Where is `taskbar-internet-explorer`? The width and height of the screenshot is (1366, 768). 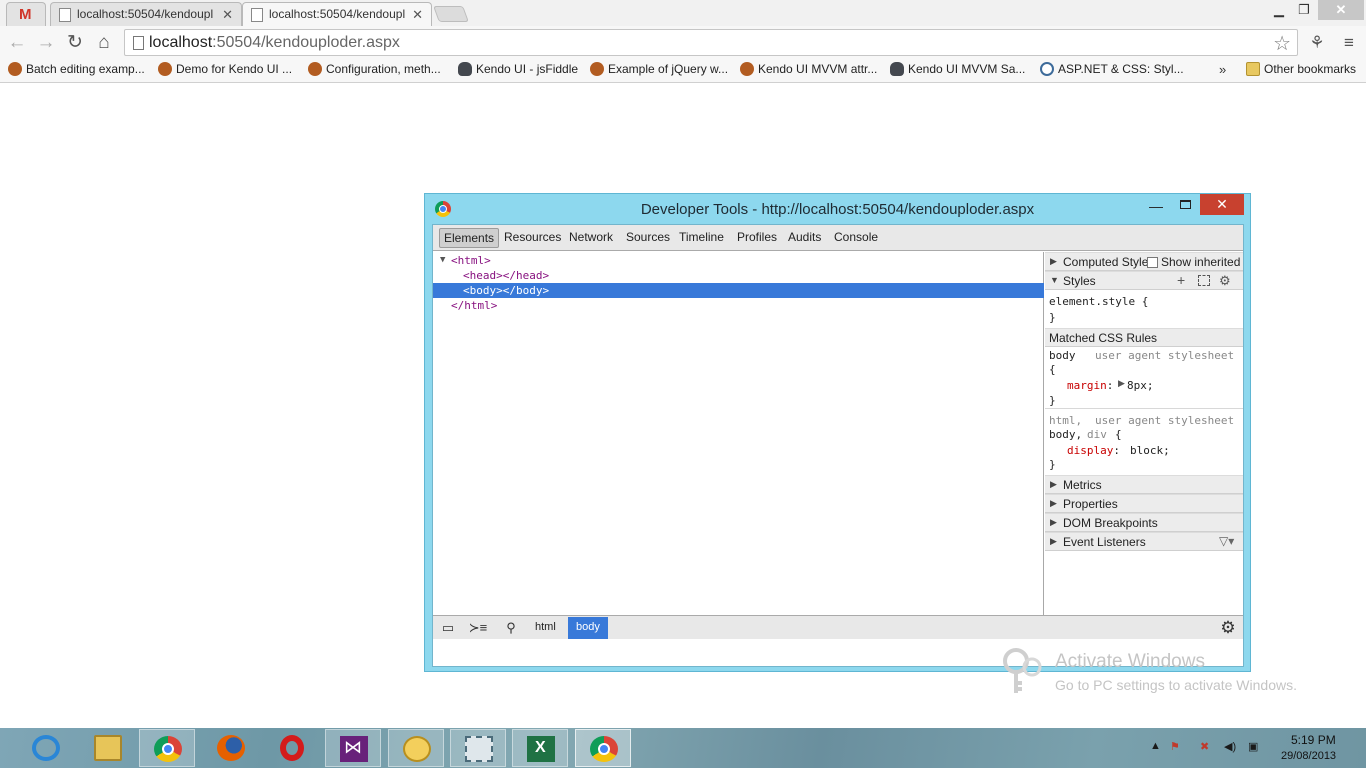
taskbar-internet-explorer is located at coordinates (46, 748).